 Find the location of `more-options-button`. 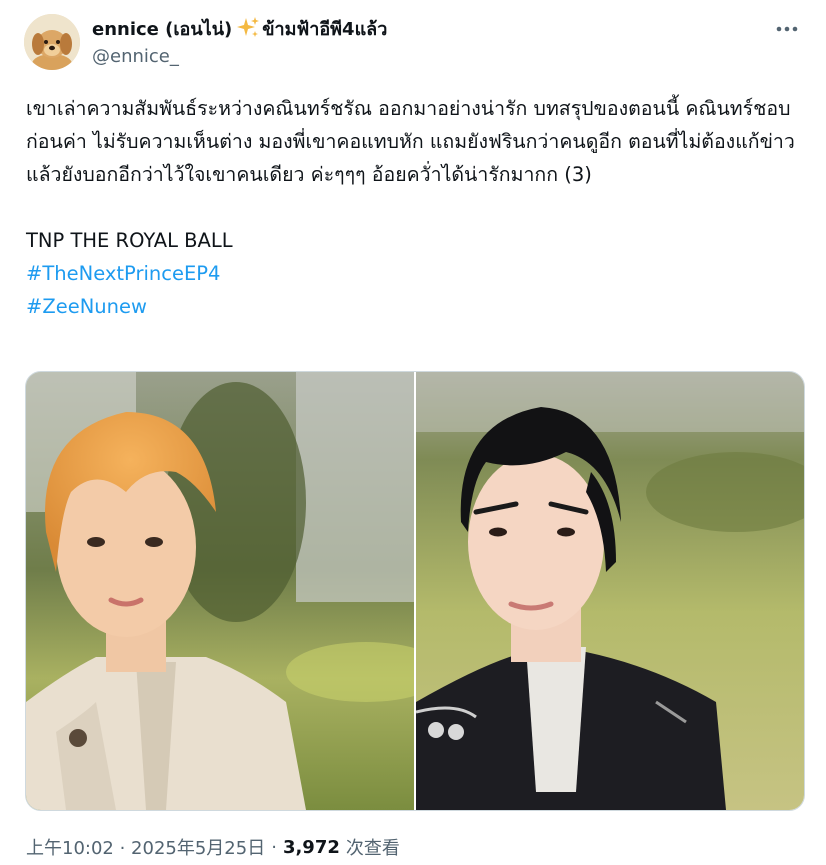

more-options-button is located at coordinates (787, 29).